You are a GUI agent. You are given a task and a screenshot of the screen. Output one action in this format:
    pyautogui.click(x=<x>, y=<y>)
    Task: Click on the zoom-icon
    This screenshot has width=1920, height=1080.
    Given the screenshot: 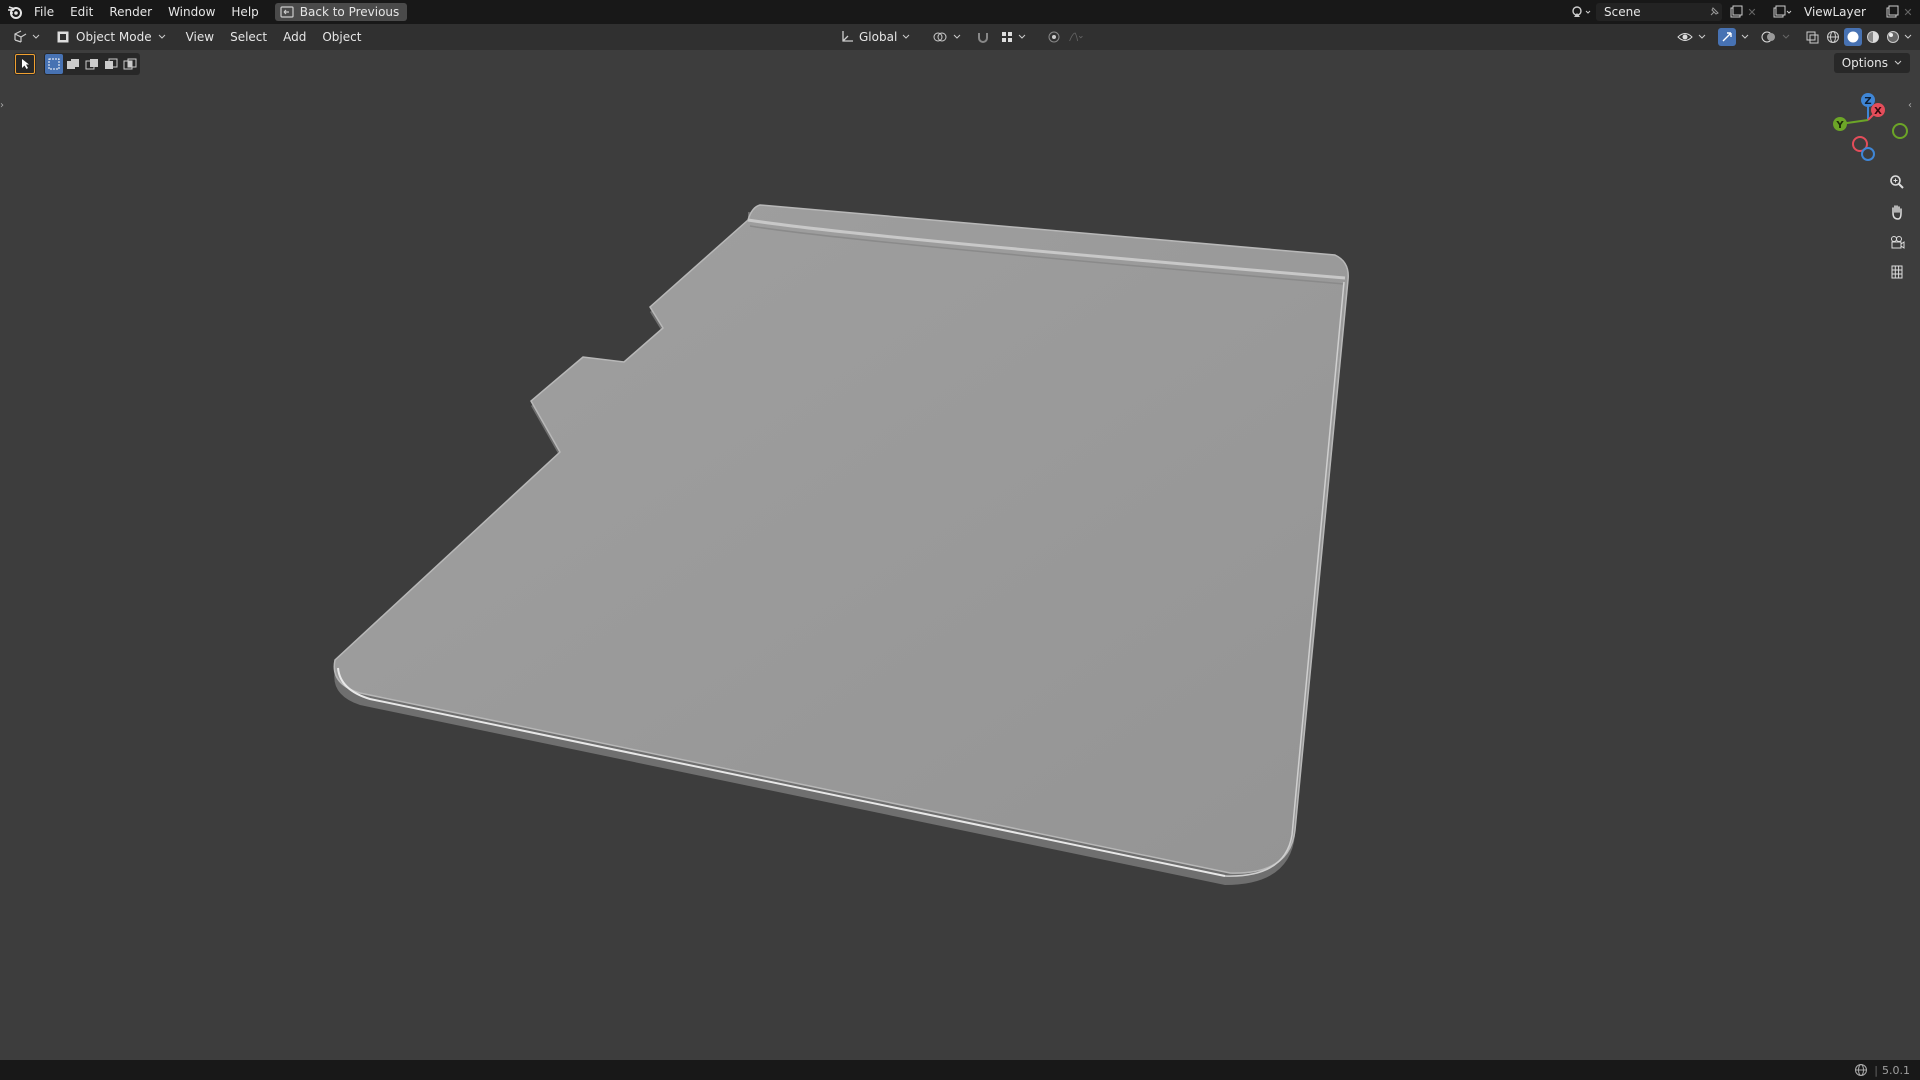 What is the action you would take?
    pyautogui.click(x=1897, y=182)
    